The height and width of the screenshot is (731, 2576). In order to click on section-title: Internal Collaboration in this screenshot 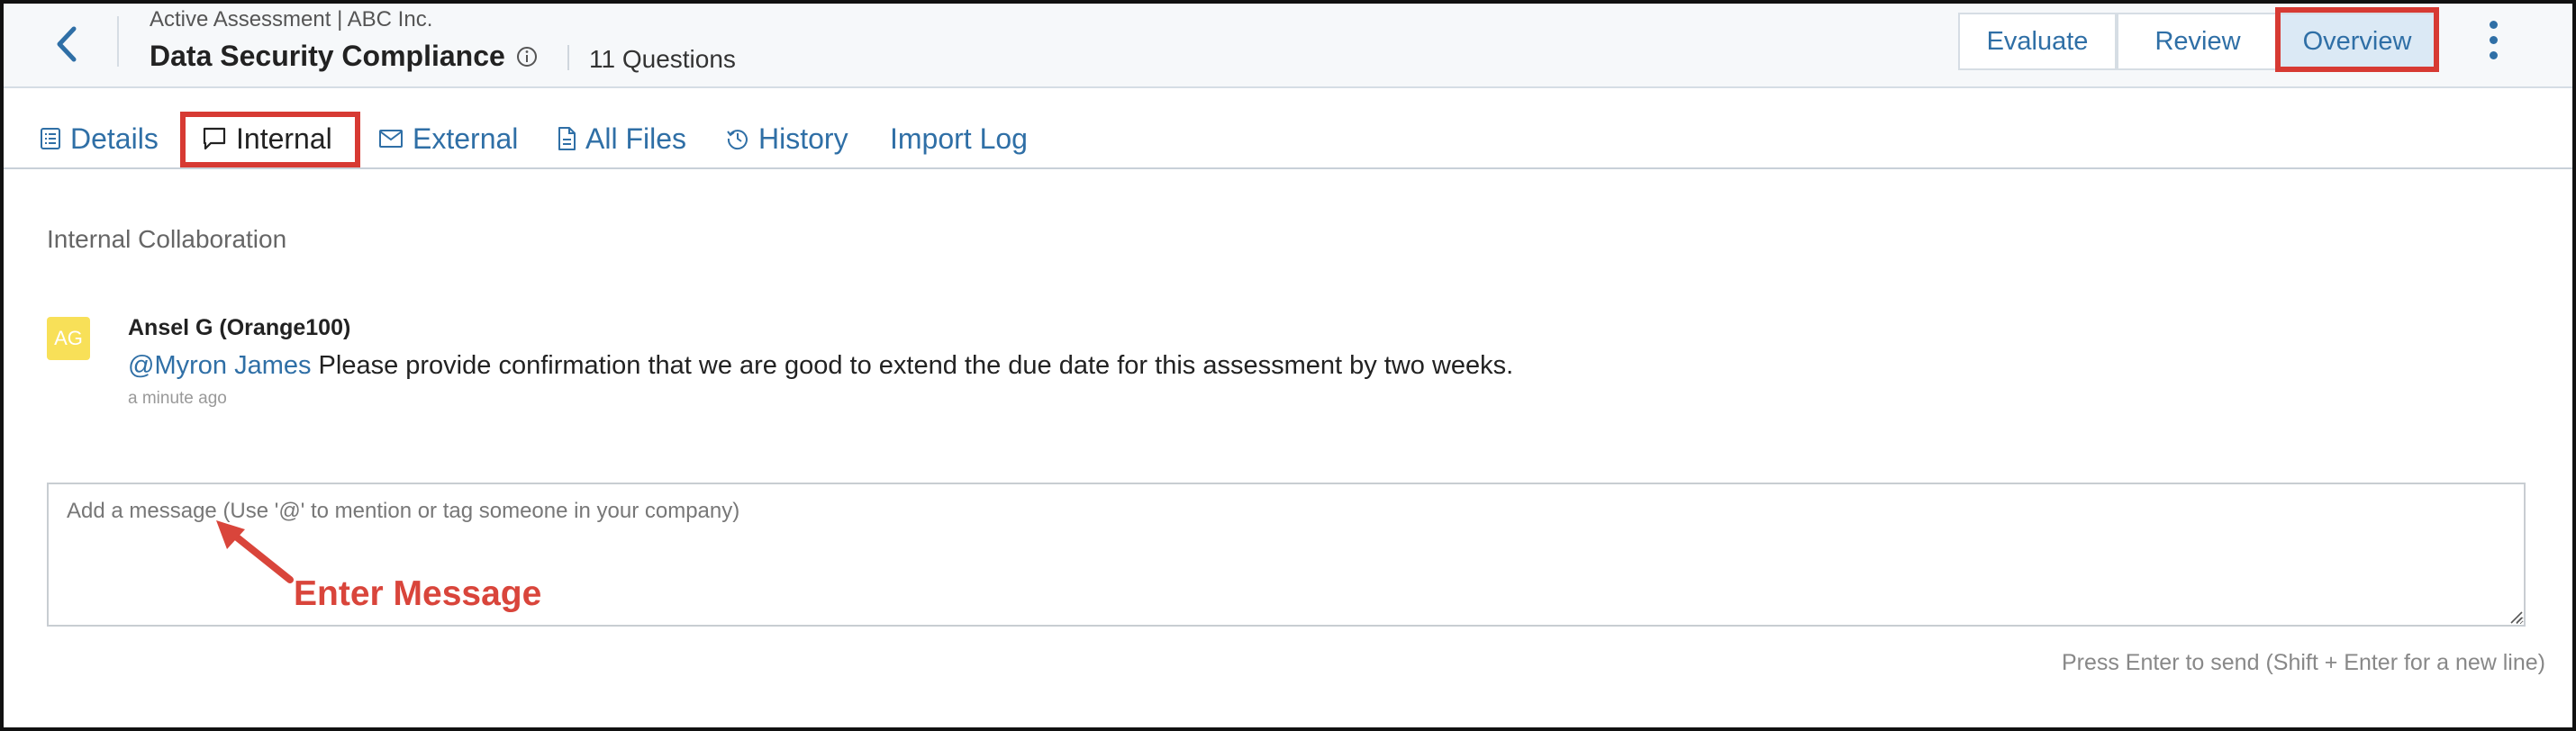, I will do `click(167, 239)`.